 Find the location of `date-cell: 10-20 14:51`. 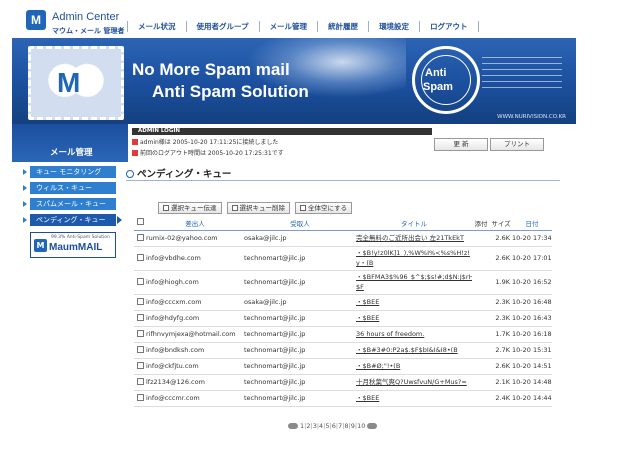

date-cell: 10-20 14:51 is located at coordinates (532, 366).